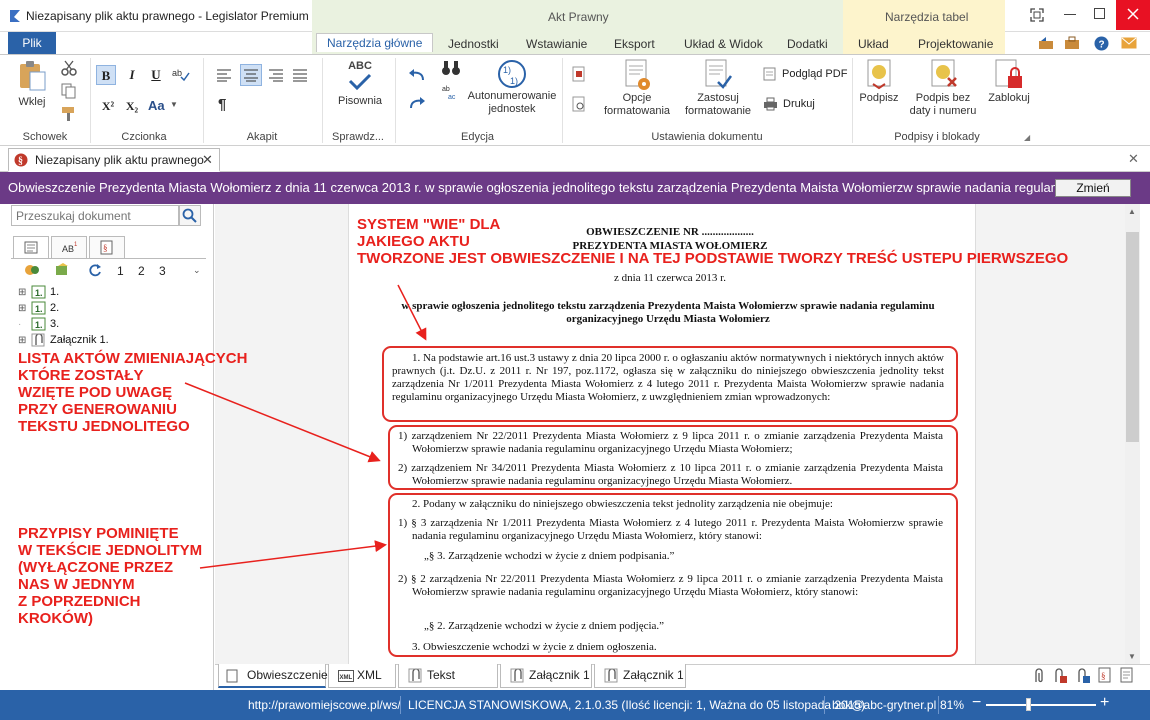 This screenshot has height=720, width=1150. Describe the element at coordinates (1104, 703) in the screenshot. I see `zoom-in-icon: +` at that location.